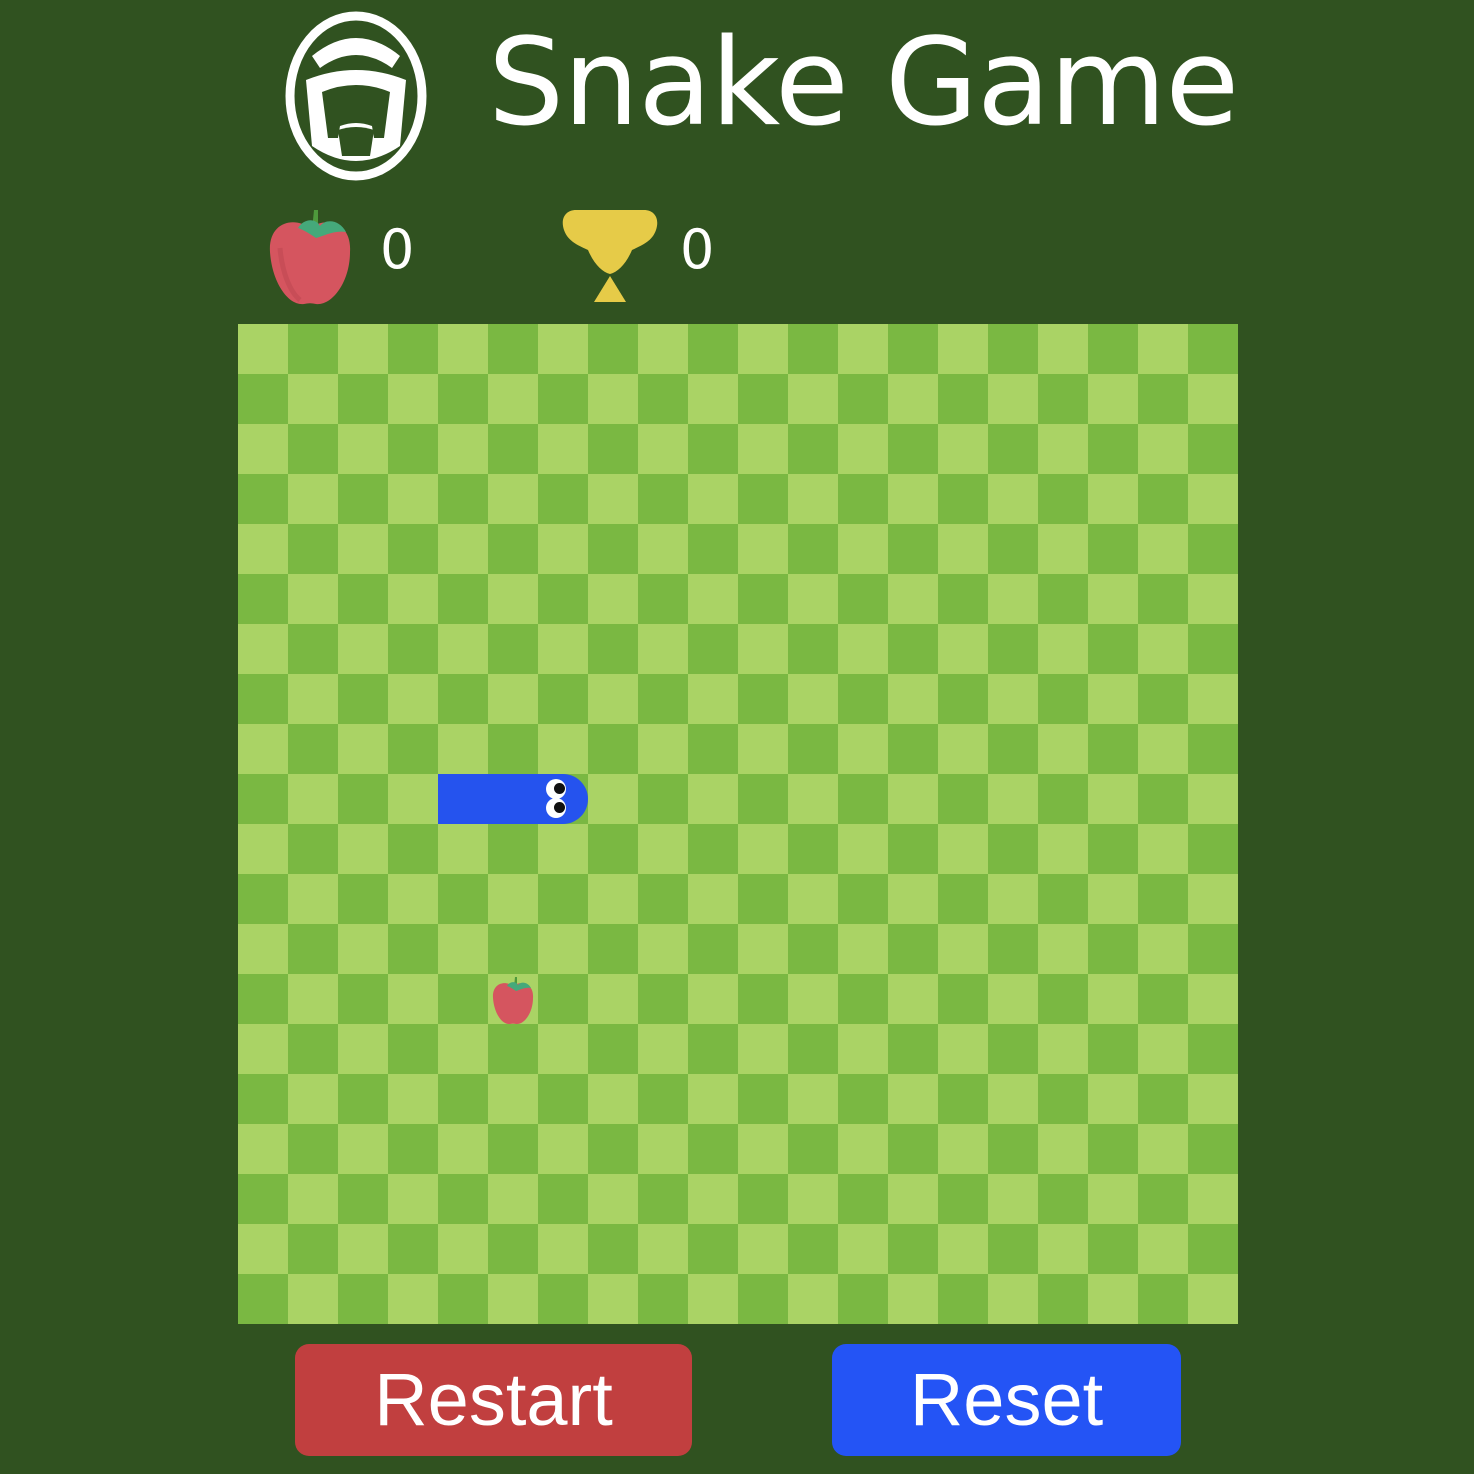 The height and width of the screenshot is (1474, 1474). What do you see at coordinates (863, 83) in the screenshot?
I see `game-title: Snake Game` at bounding box center [863, 83].